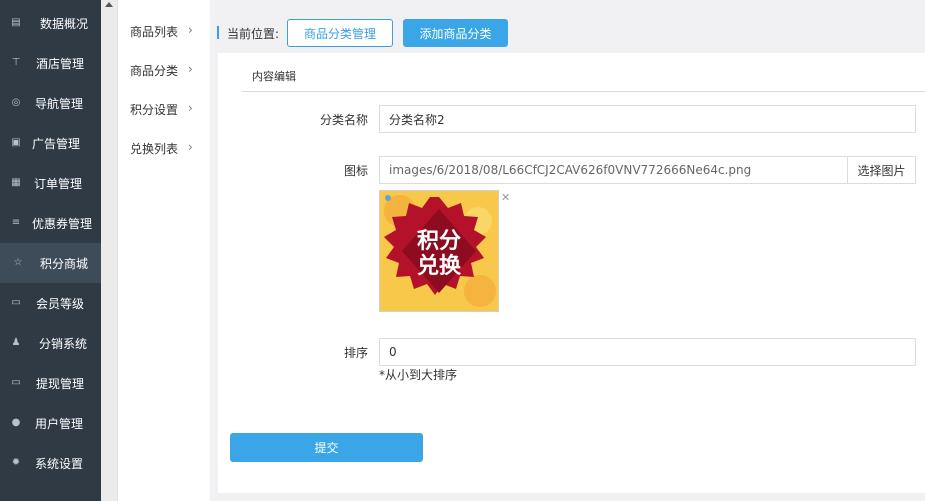  What do you see at coordinates (154, 70) in the screenshot?
I see `submenu-item-label: 商品分类` at bounding box center [154, 70].